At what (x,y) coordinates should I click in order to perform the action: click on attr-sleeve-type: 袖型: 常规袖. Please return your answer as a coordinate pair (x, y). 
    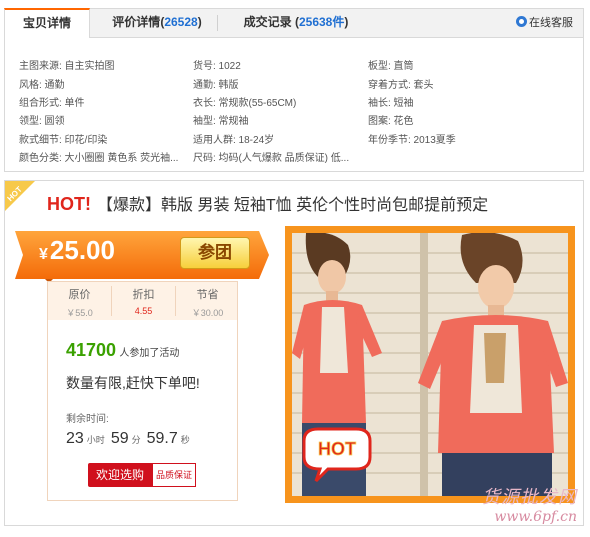
    Looking at the image, I should click on (221, 121).